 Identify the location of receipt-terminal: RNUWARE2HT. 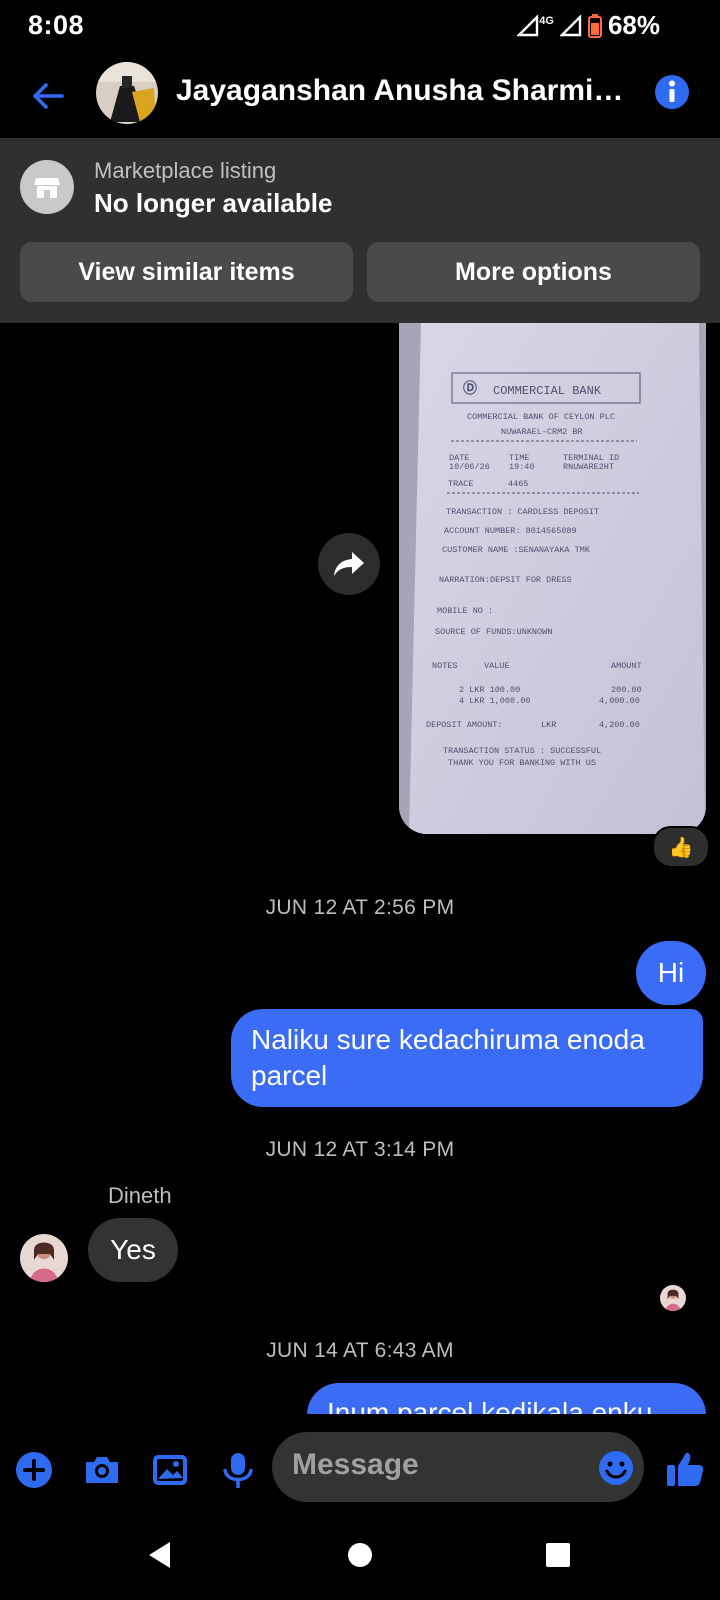
(588, 467).